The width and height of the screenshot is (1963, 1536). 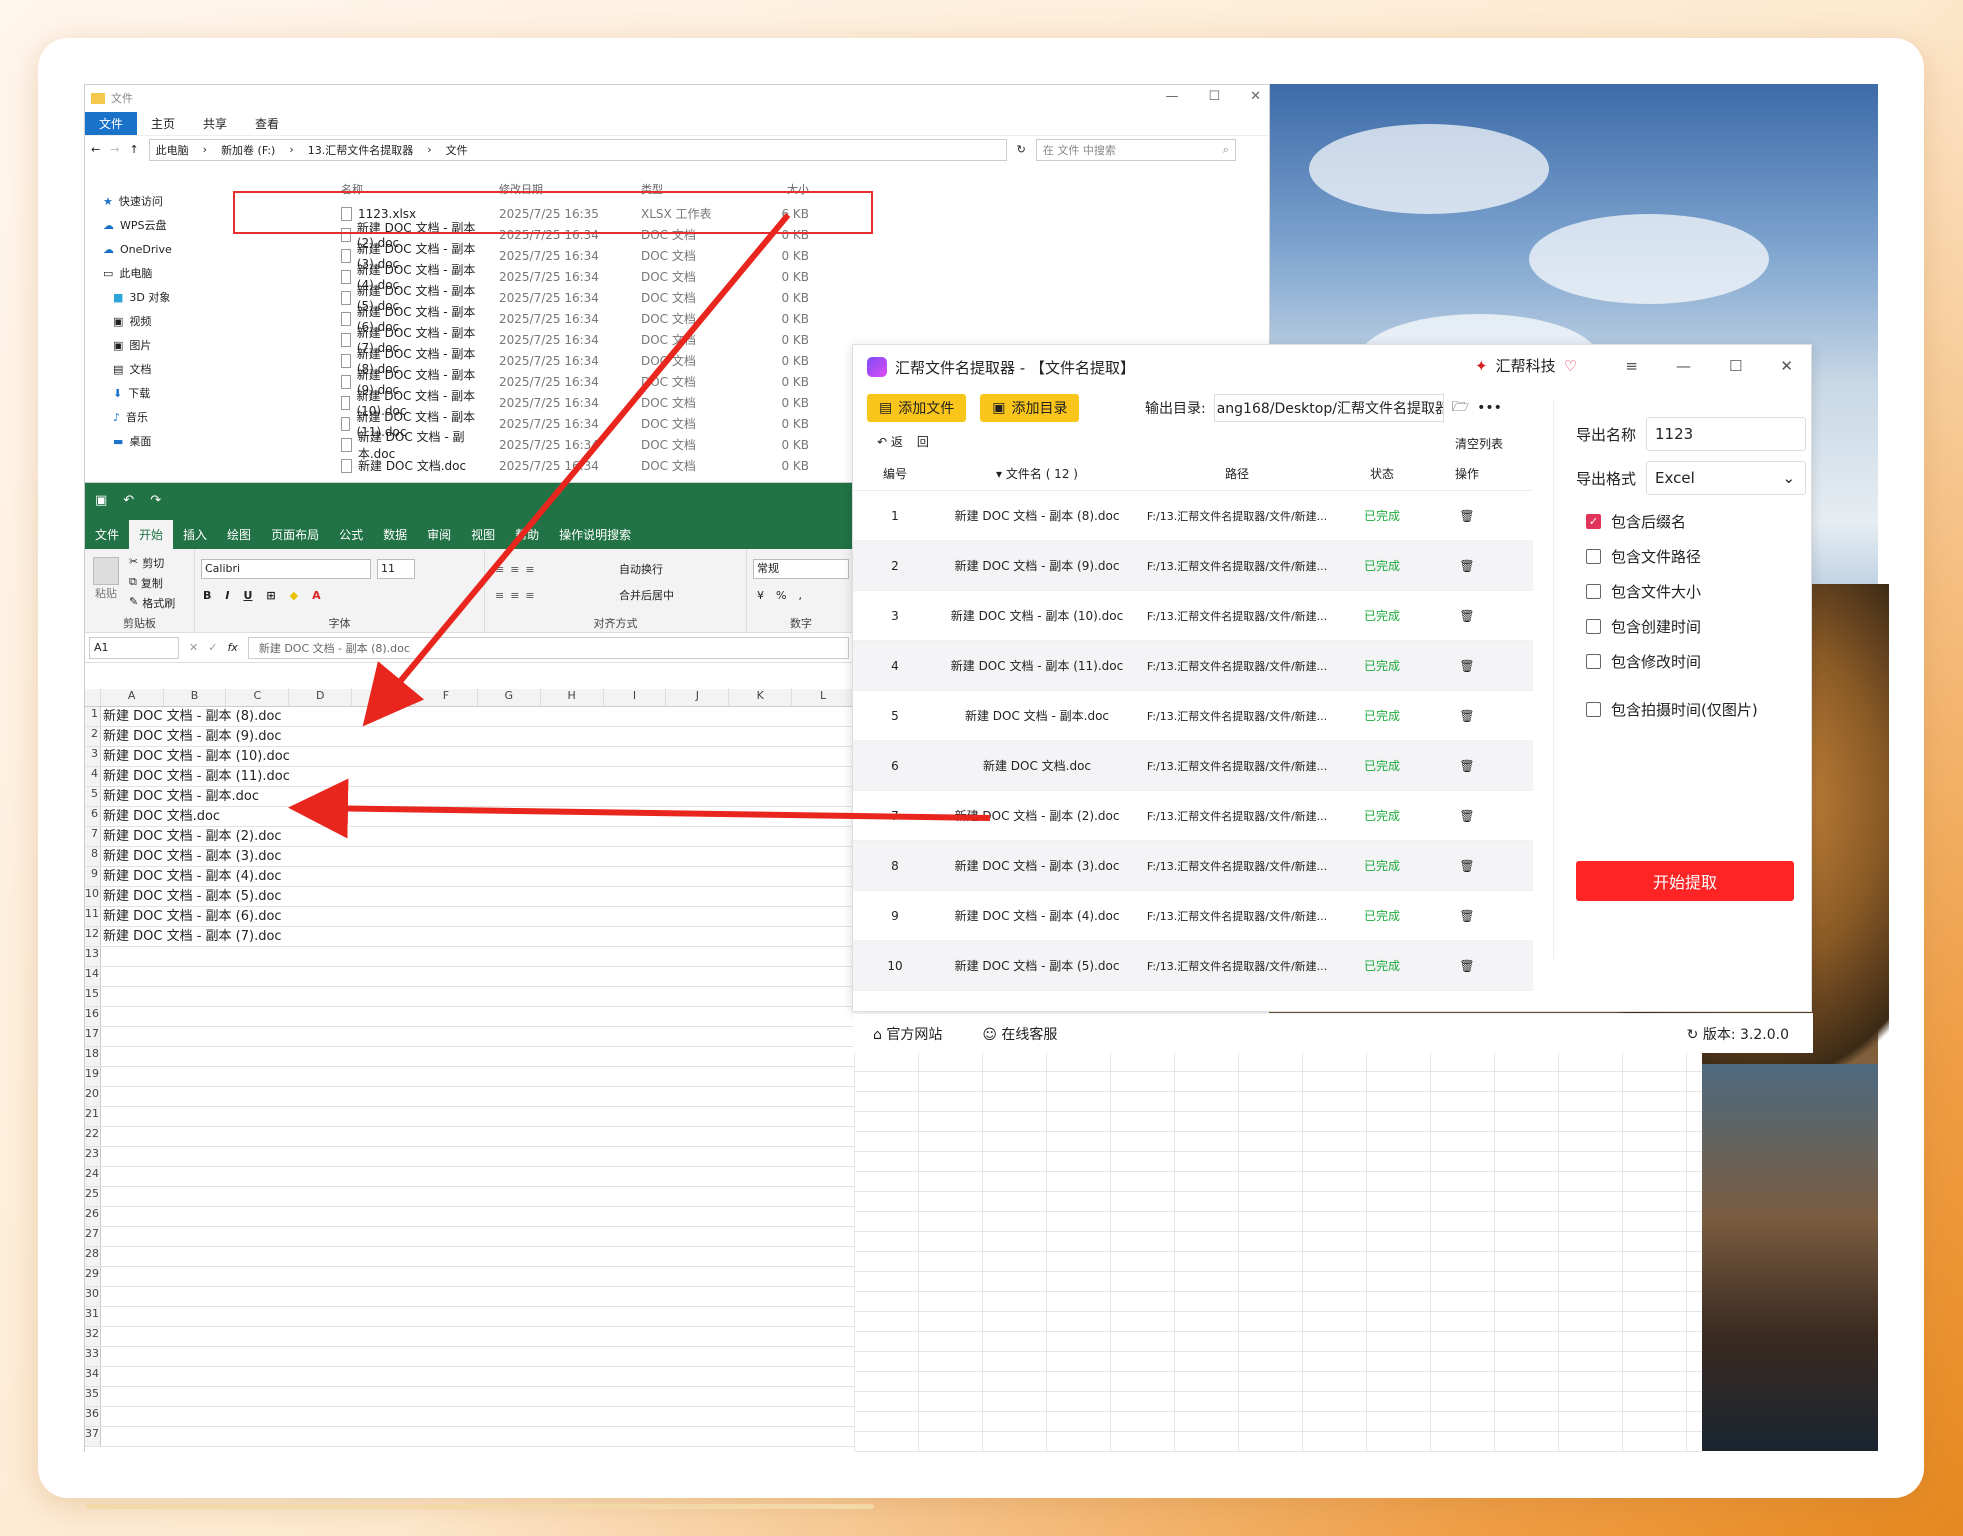 I want to click on cell-a: 新建 DOC 文档 - 副本 (4).doc, so click(x=229, y=876).